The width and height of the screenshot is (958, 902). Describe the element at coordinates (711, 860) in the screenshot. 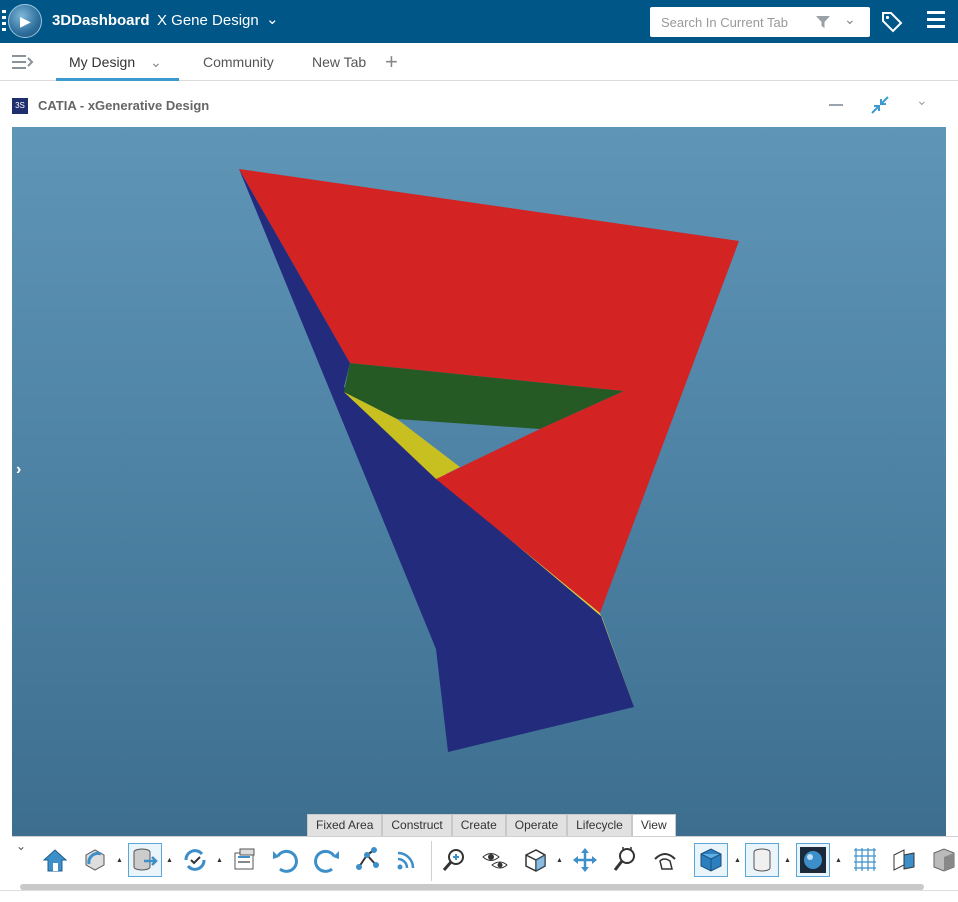

I see `view-cube-icon` at that location.